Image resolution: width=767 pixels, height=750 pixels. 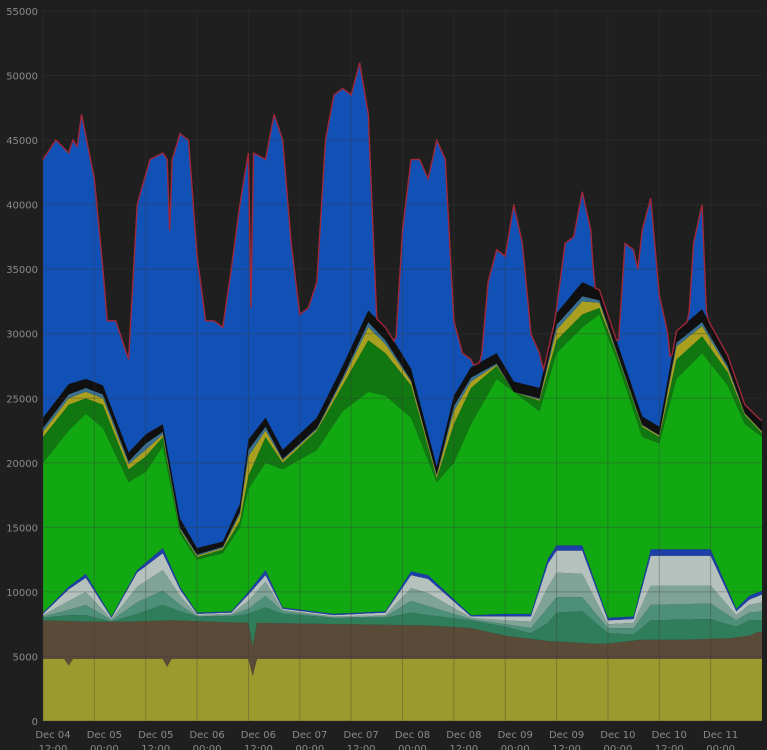 I want to click on x-tick-label-date: Dec 04, so click(x=52, y=735).